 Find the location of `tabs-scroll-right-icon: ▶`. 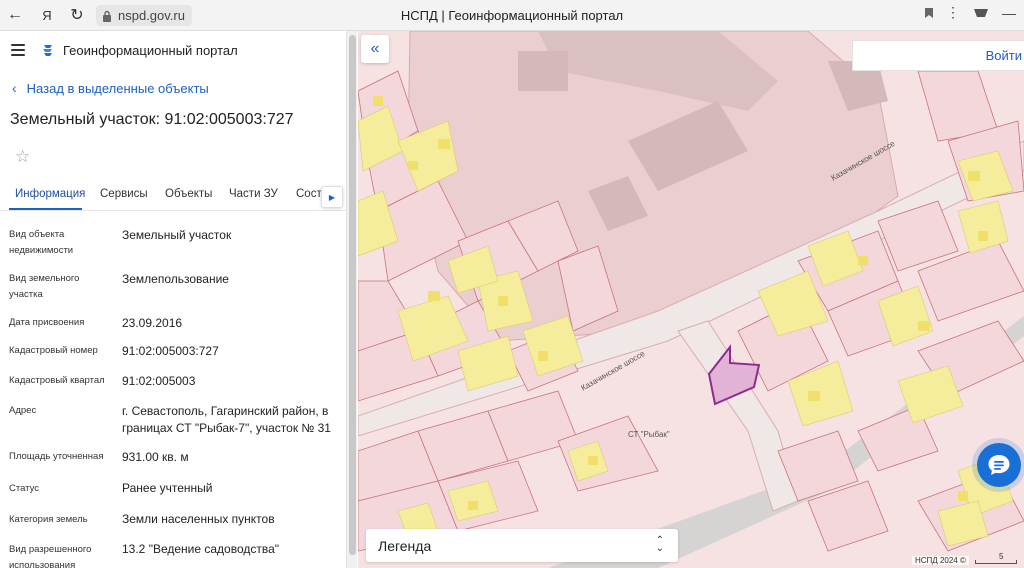

tabs-scroll-right-icon: ▶ is located at coordinates (332, 197).